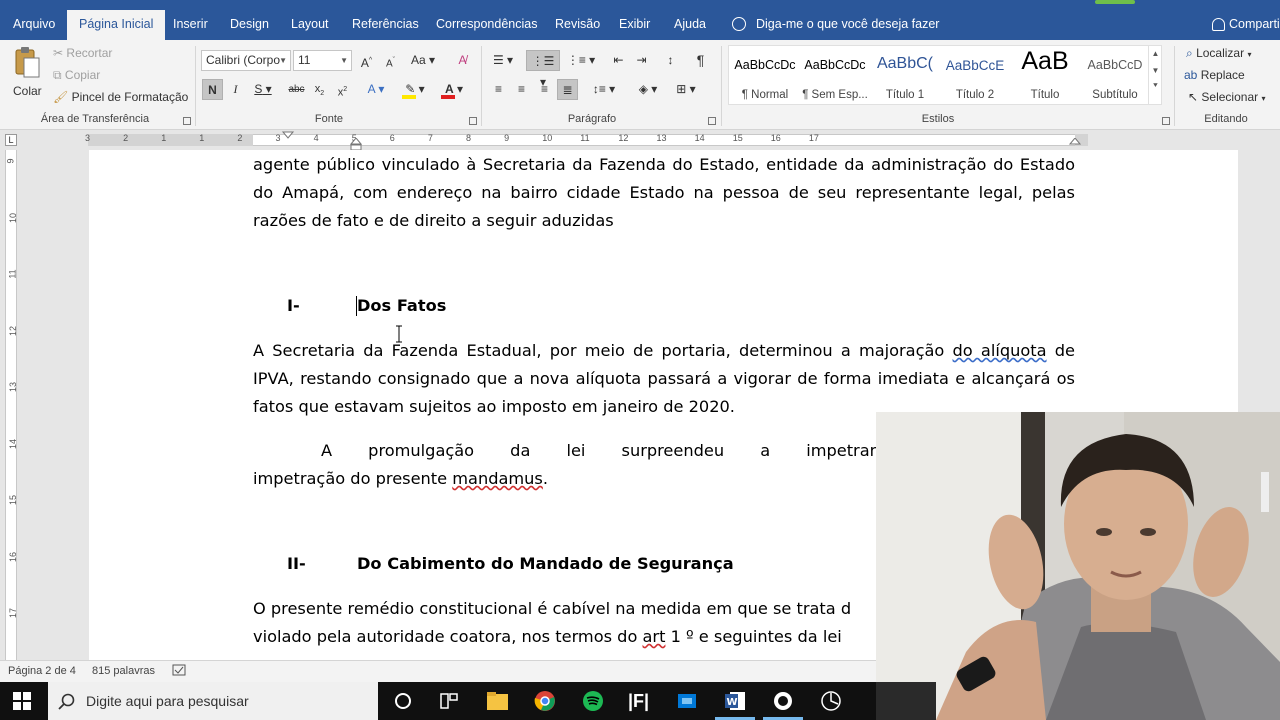 The width and height of the screenshot is (1280, 720). What do you see at coordinates (123, 671) in the screenshot?
I see `word-count: 815 palavras` at bounding box center [123, 671].